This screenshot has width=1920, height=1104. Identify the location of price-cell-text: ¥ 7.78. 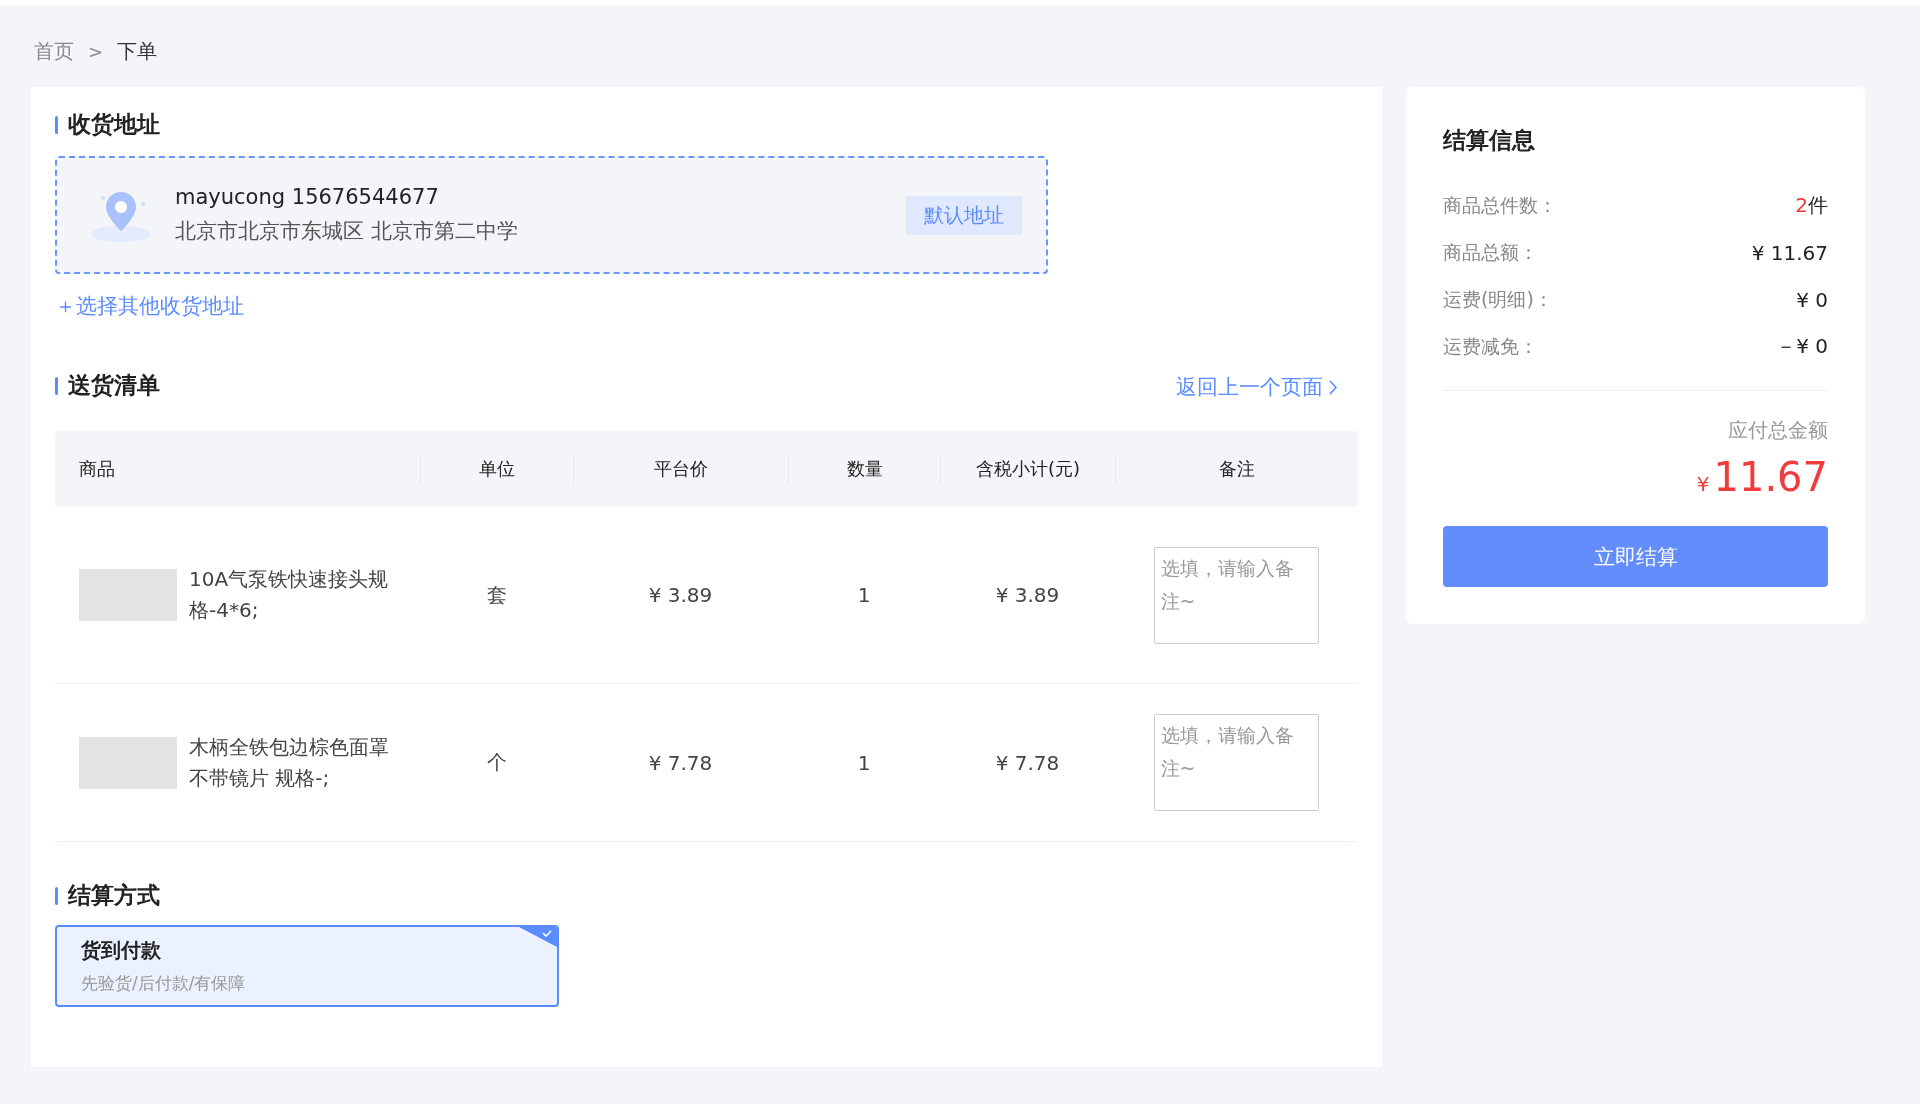
(680, 762).